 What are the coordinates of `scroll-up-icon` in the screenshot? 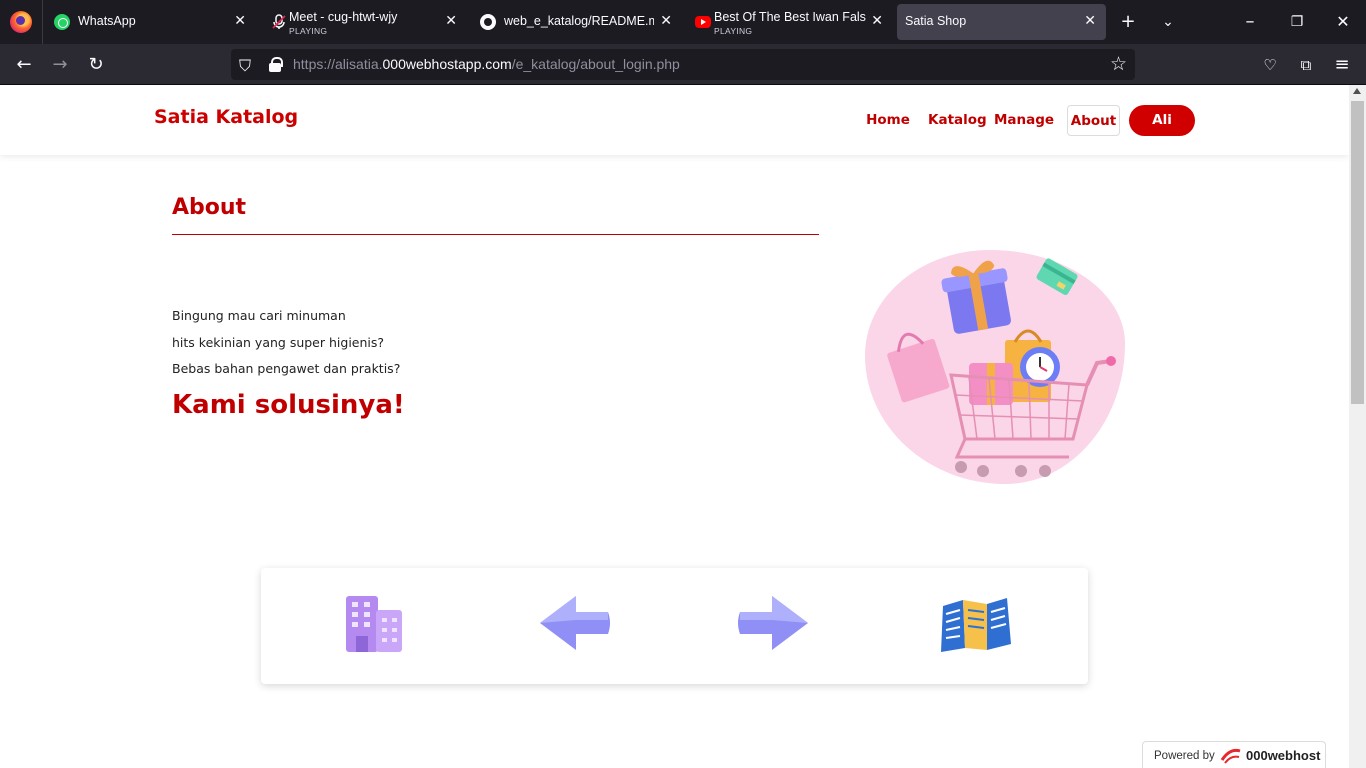 It's located at (1357, 91).